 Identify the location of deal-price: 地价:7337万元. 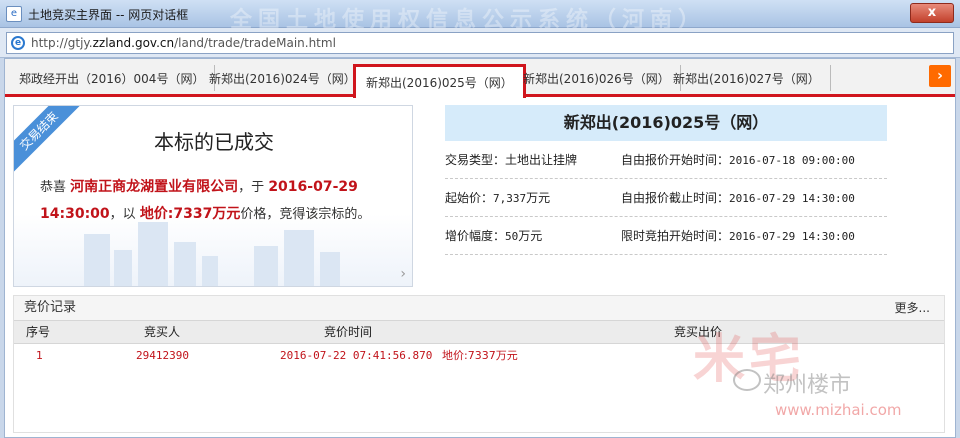
(190, 214).